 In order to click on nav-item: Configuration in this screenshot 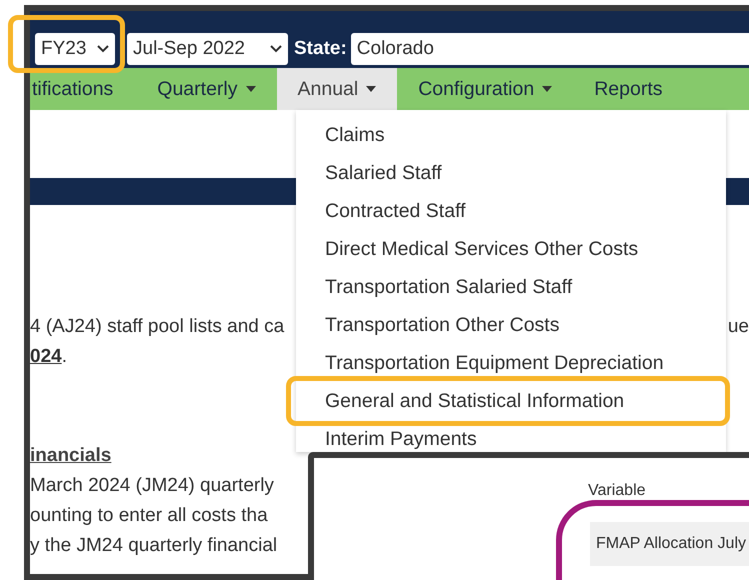, I will do `click(485, 89)`.